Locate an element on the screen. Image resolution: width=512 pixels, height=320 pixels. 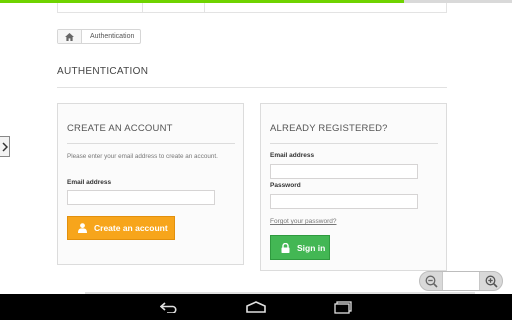
user-icon is located at coordinates (82, 228).